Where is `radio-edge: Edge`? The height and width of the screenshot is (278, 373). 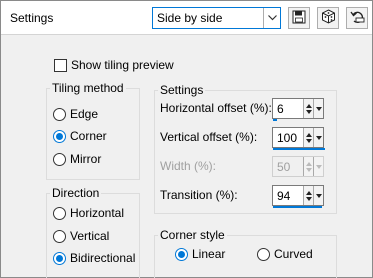 radio-edge: Edge is located at coordinates (75, 114).